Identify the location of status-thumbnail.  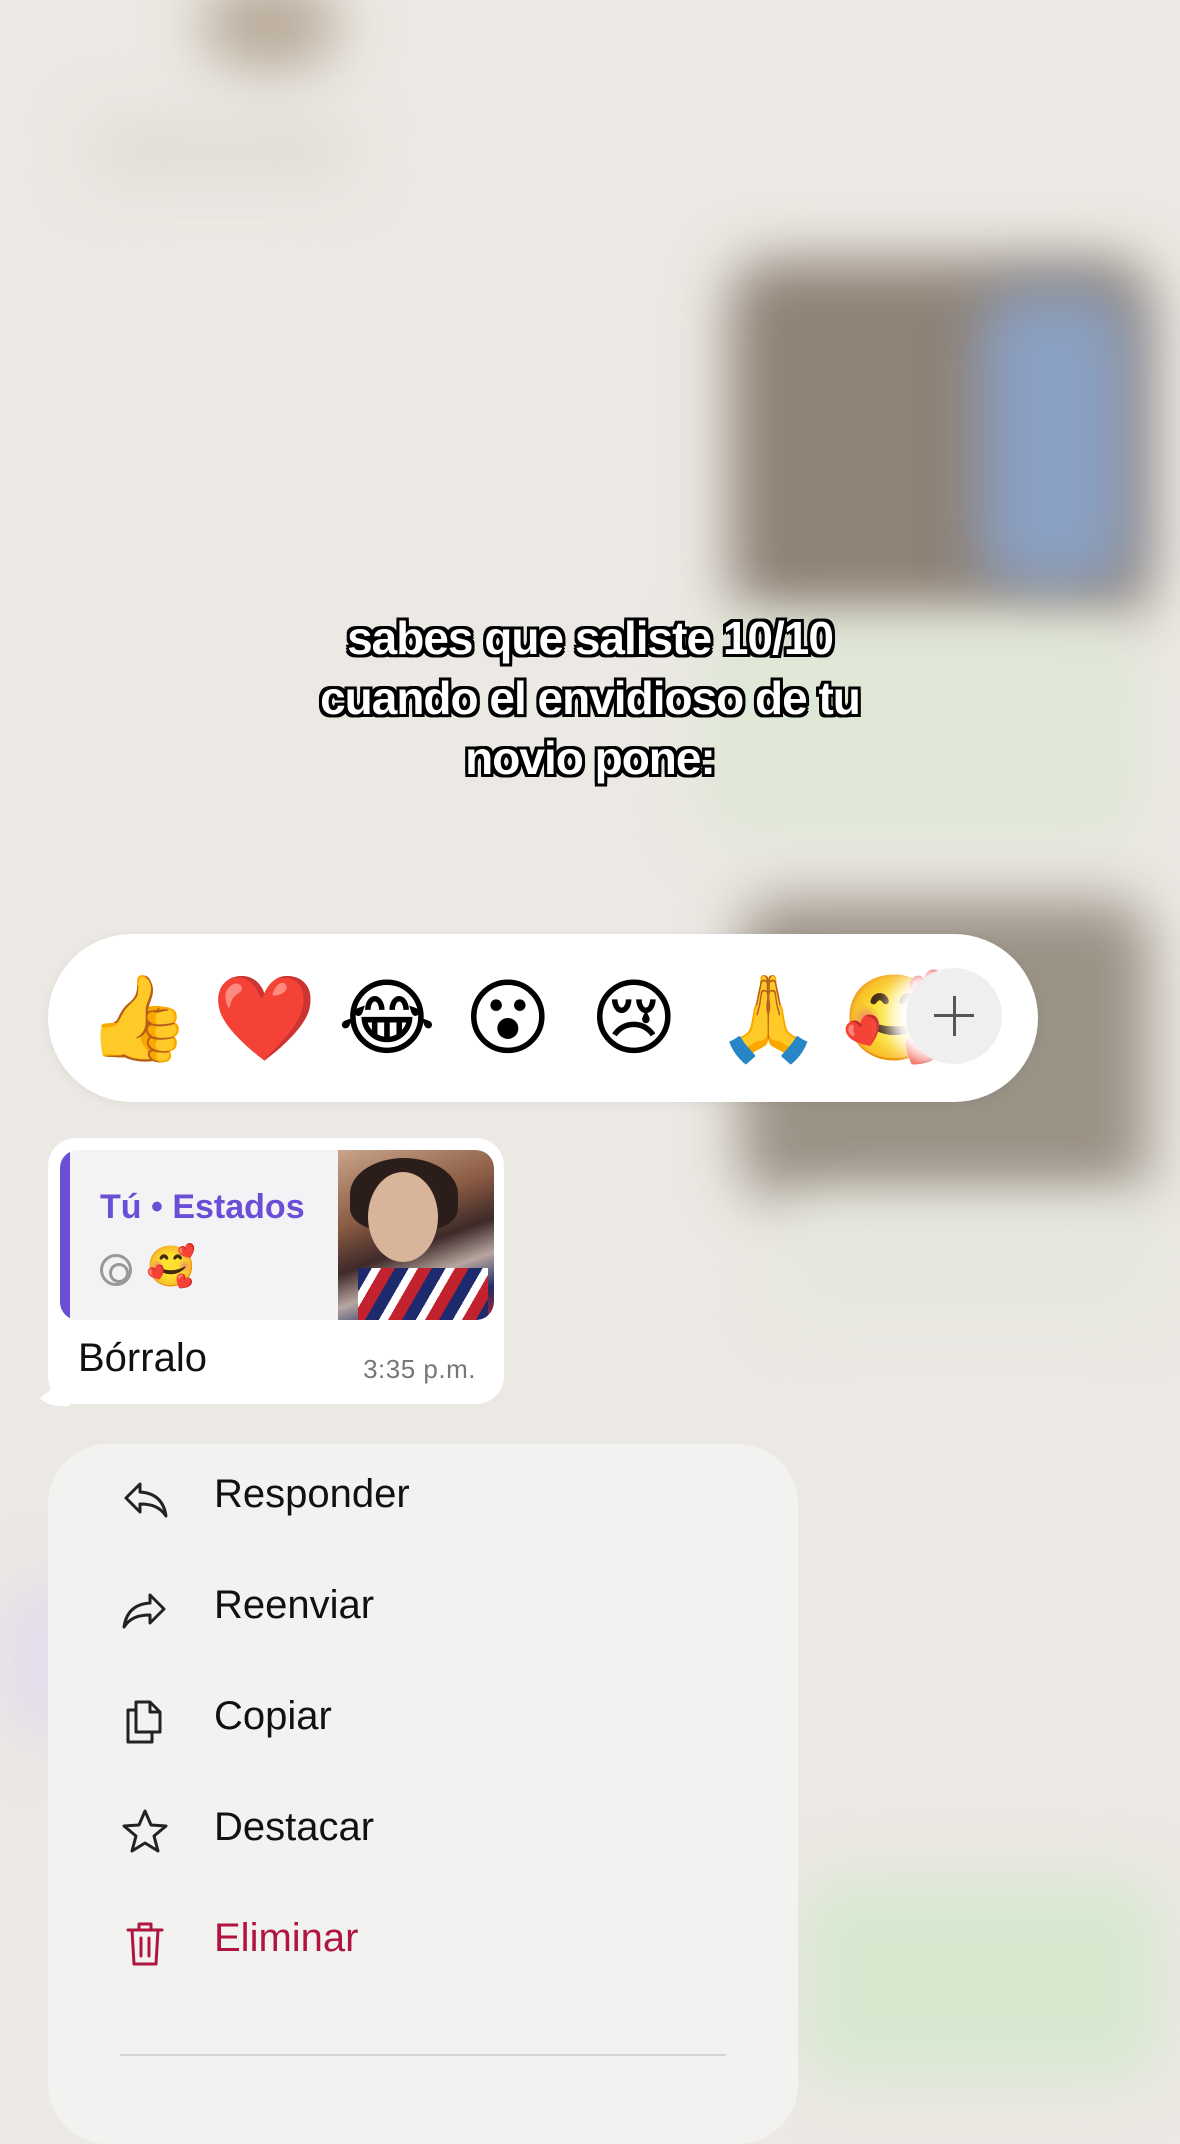
(416, 1235).